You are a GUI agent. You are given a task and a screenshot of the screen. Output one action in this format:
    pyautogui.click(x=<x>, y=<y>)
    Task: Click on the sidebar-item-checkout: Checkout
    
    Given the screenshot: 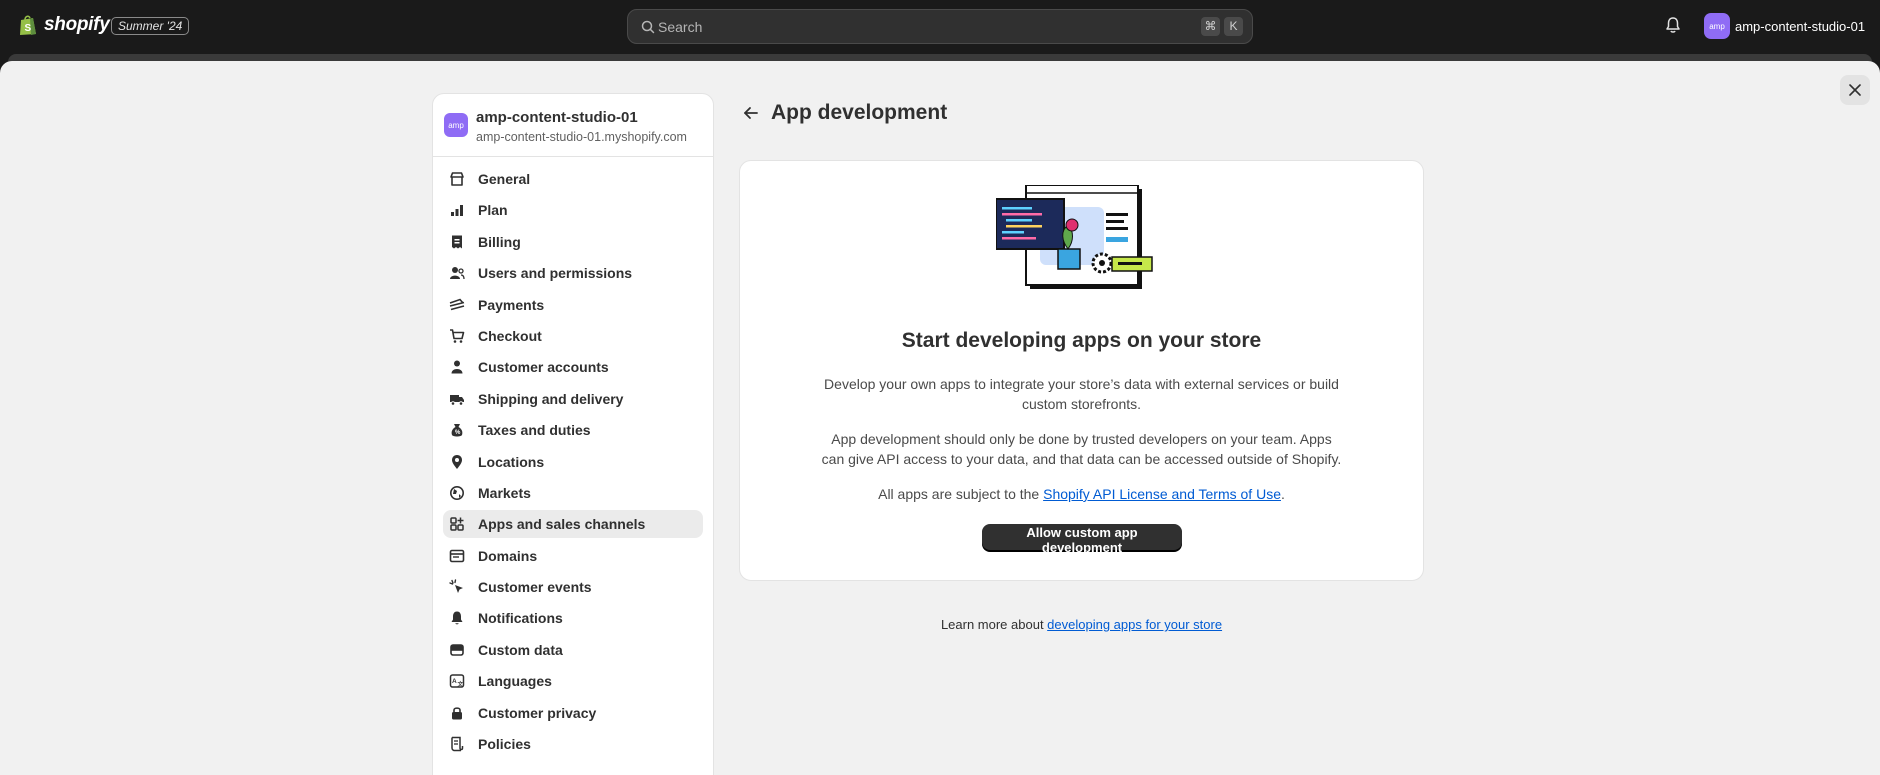 What is the action you would take?
    pyautogui.click(x=573, y=336)
    